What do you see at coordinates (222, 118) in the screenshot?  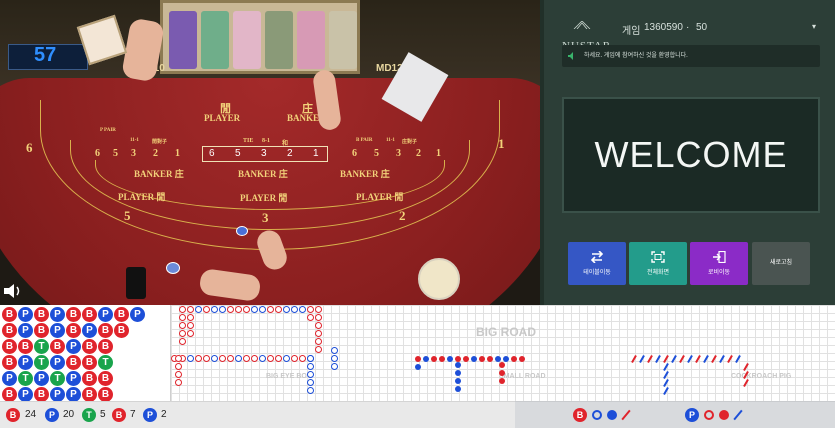 I see `felt-player-label: PLAYER` at bounding box center [222, 118].